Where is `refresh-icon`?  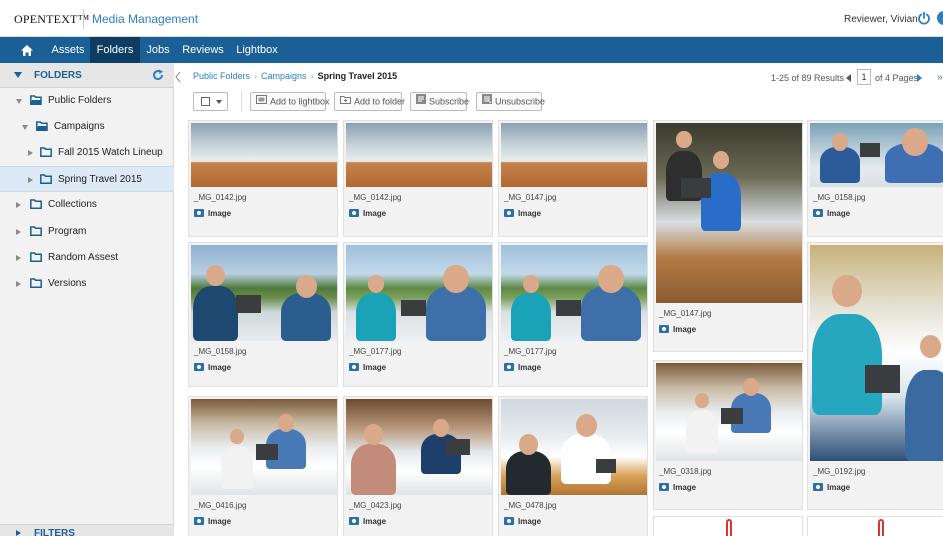 refresh-icon is located at coordinates (158, 75).